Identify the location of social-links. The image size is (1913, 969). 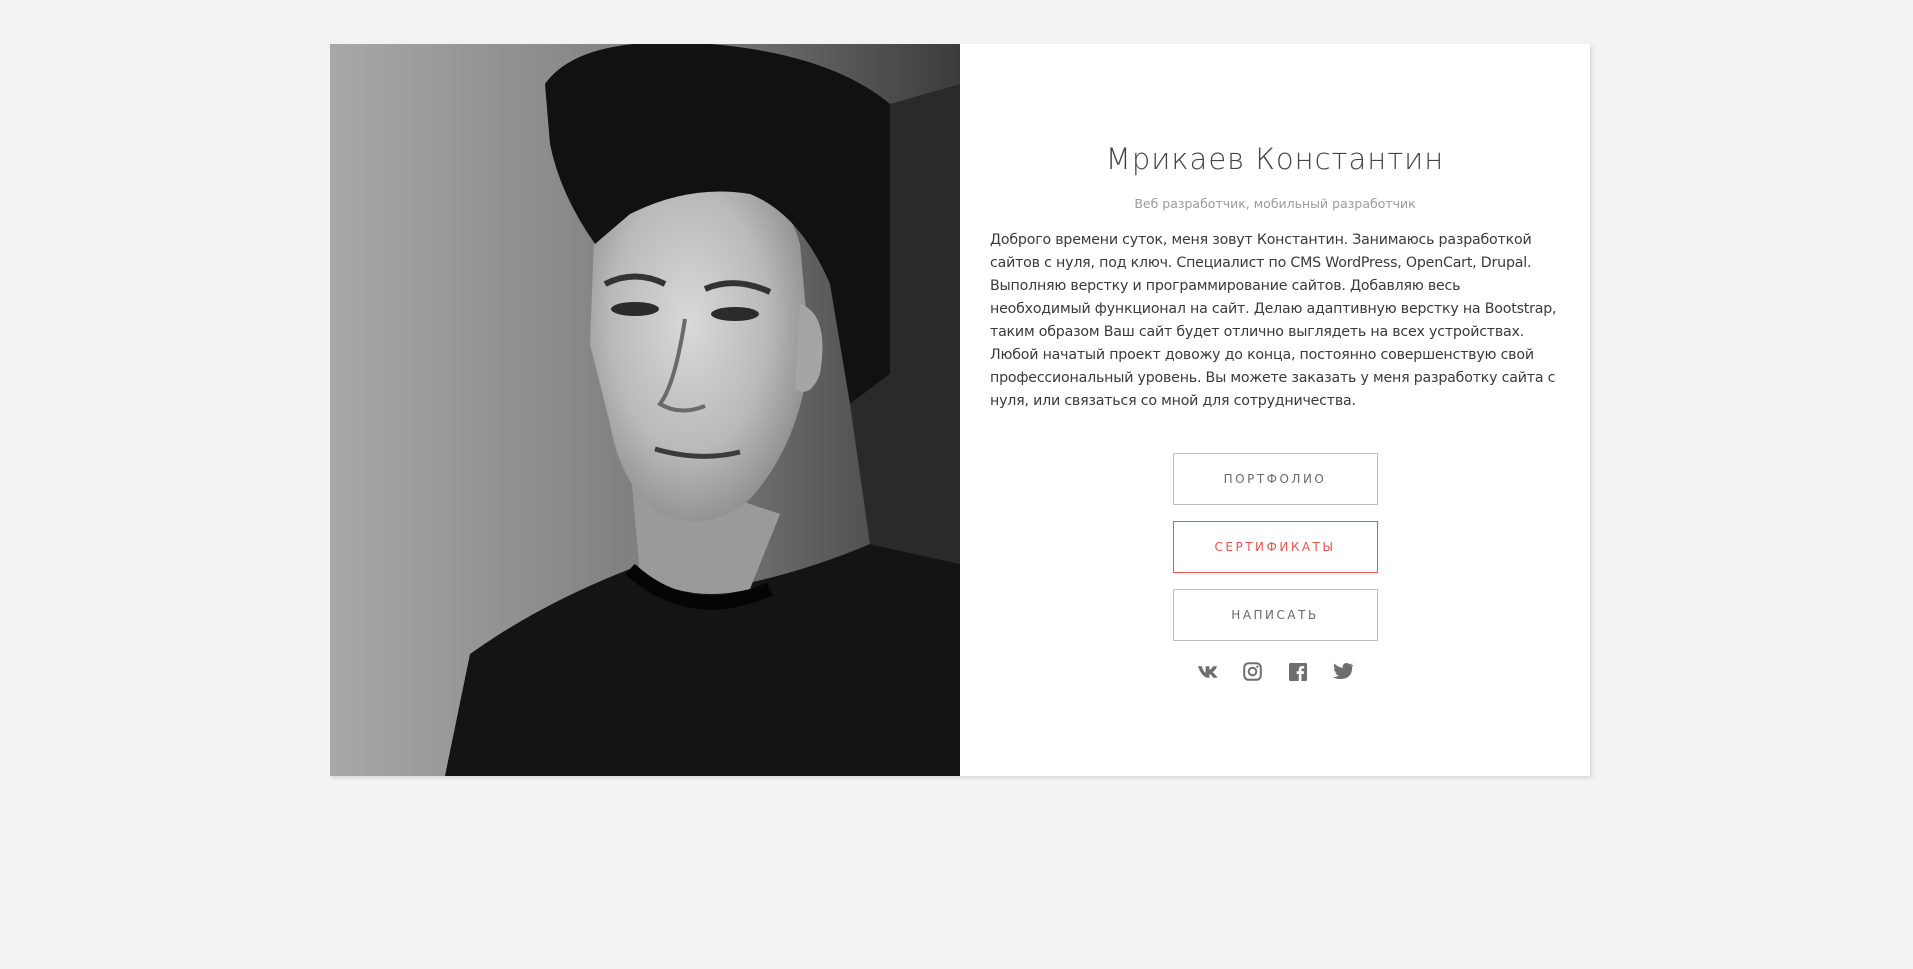
(1275, 671).